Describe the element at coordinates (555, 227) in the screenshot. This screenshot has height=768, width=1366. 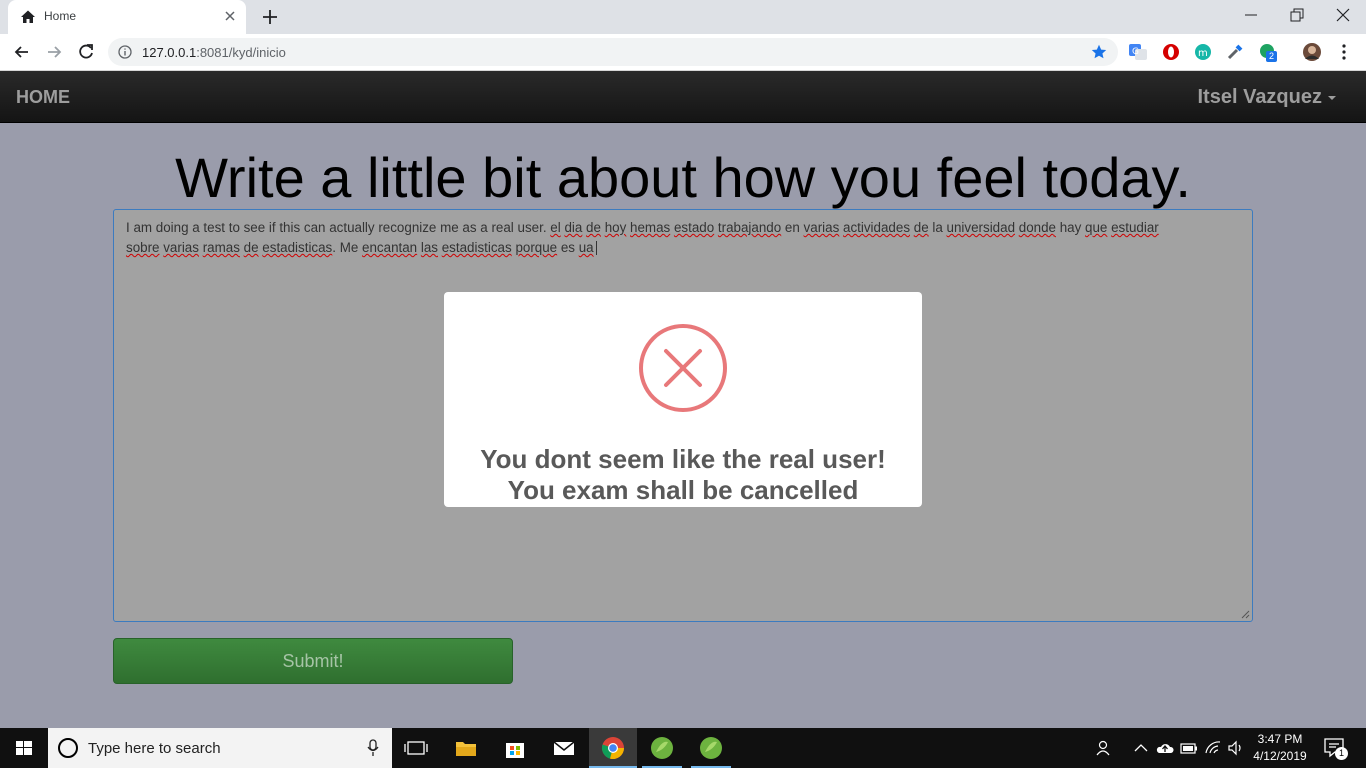
I see `misspelled-word: el` at that location.